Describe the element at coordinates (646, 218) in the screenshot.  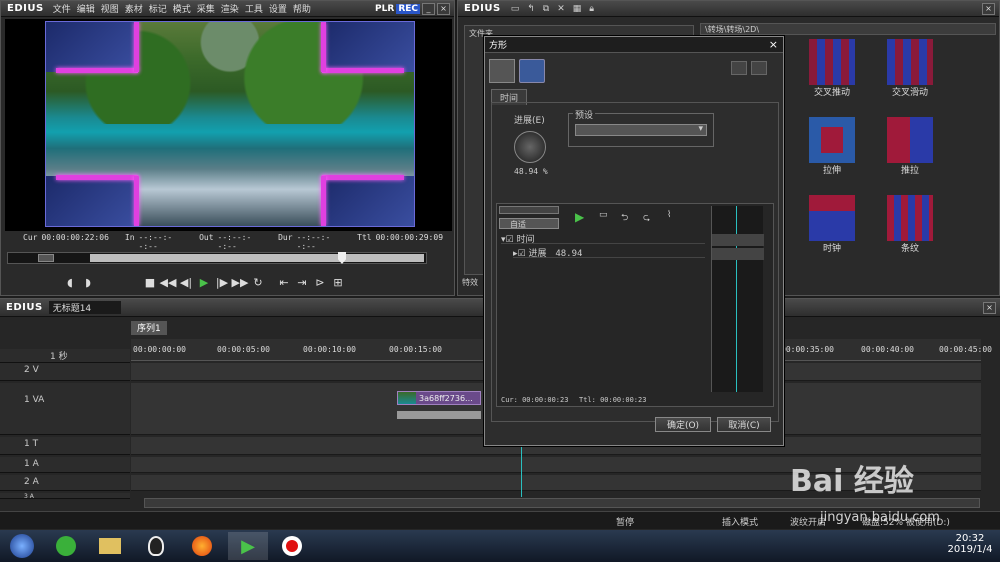
I see `keyframe-next-icon: ⮎` at that location.